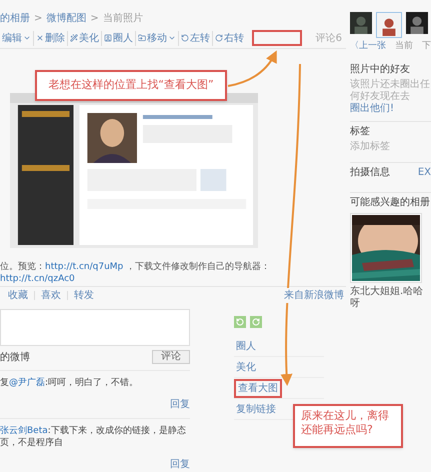 The width and height of the screenshot is (431, 472). Describe the element at coordinates (66, 18) in the screenshot. I see `breadcrumb-link: 微博配图` at that location.